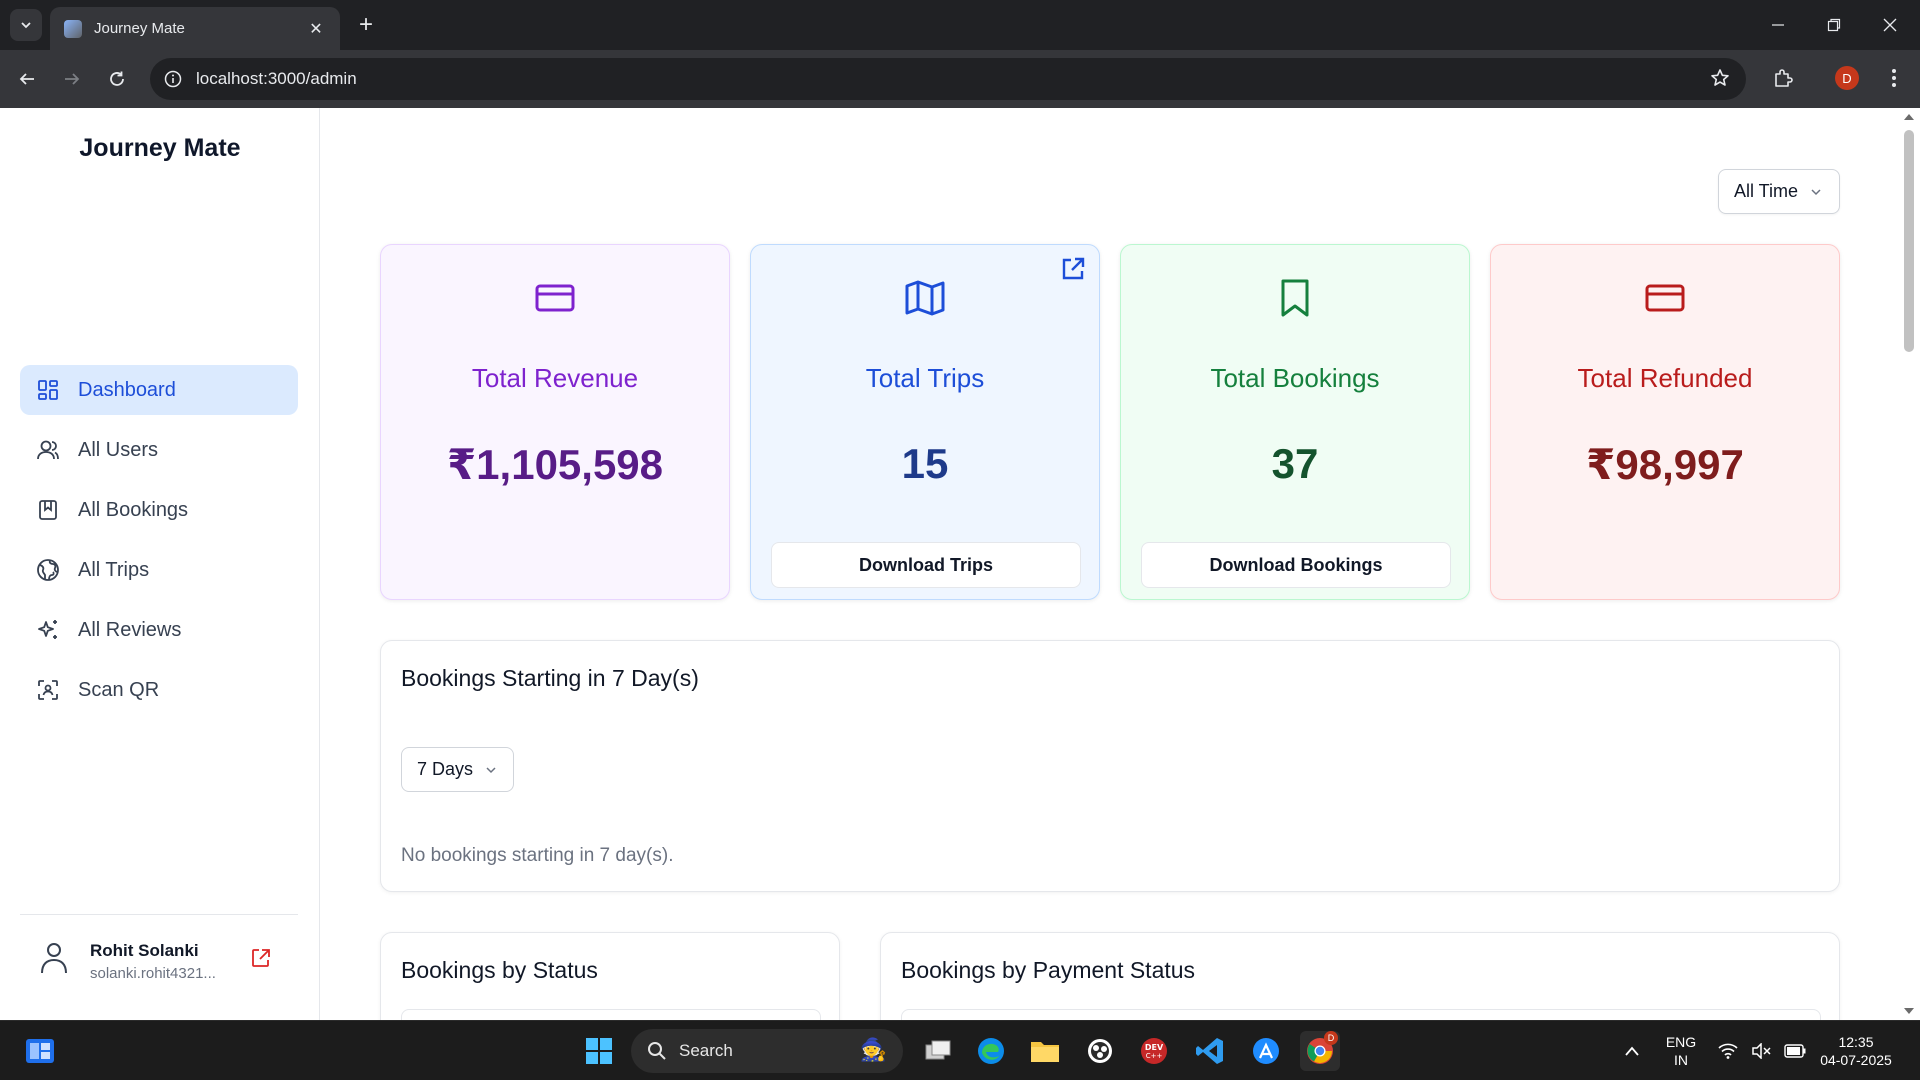 Image resolution: width=1920 pixels, height=1080 pixels. I want to click on revenue-card: Total Revenue ₹1,105,598, so click(555, 422).